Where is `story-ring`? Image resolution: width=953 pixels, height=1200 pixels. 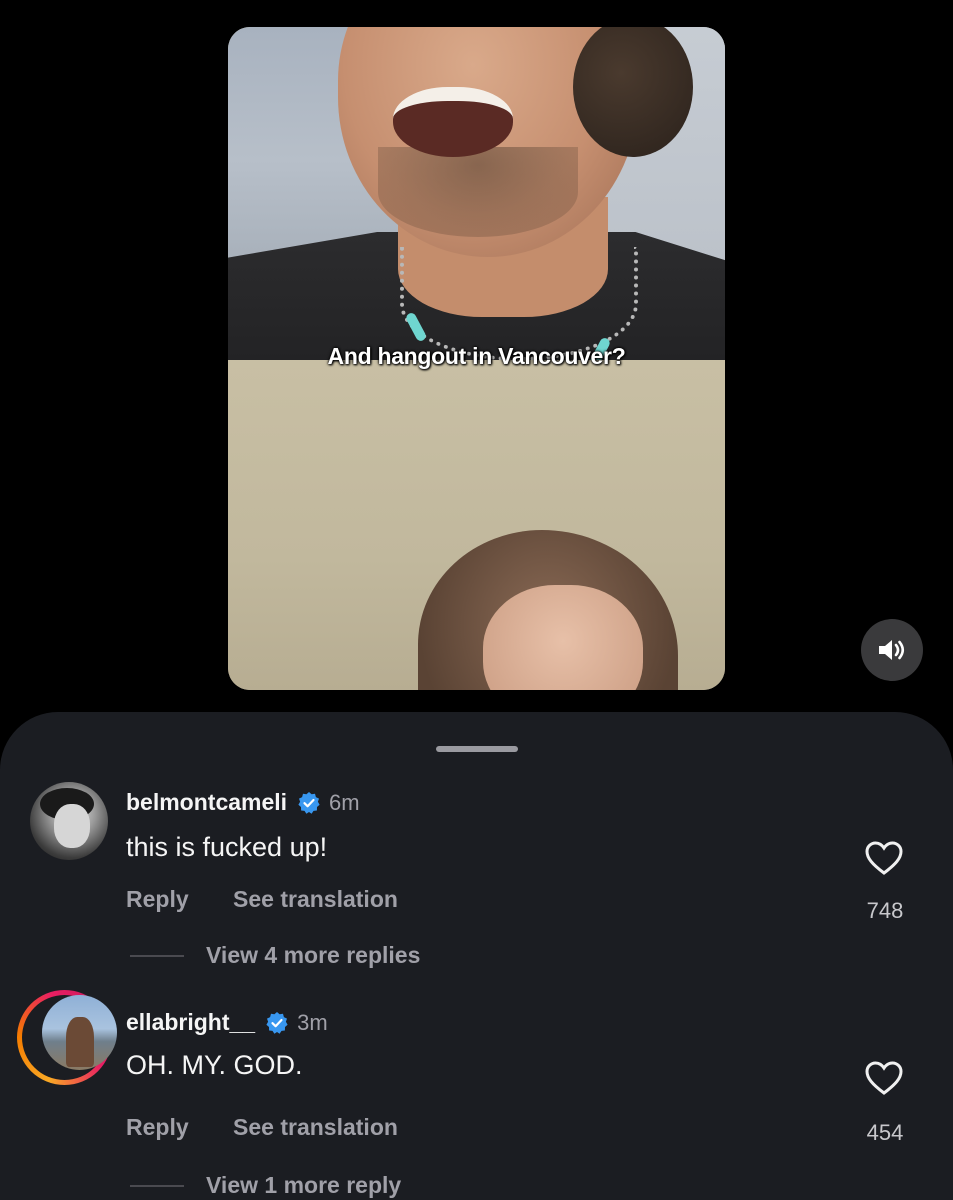 story-ring is located at coordinates (67, 1037).